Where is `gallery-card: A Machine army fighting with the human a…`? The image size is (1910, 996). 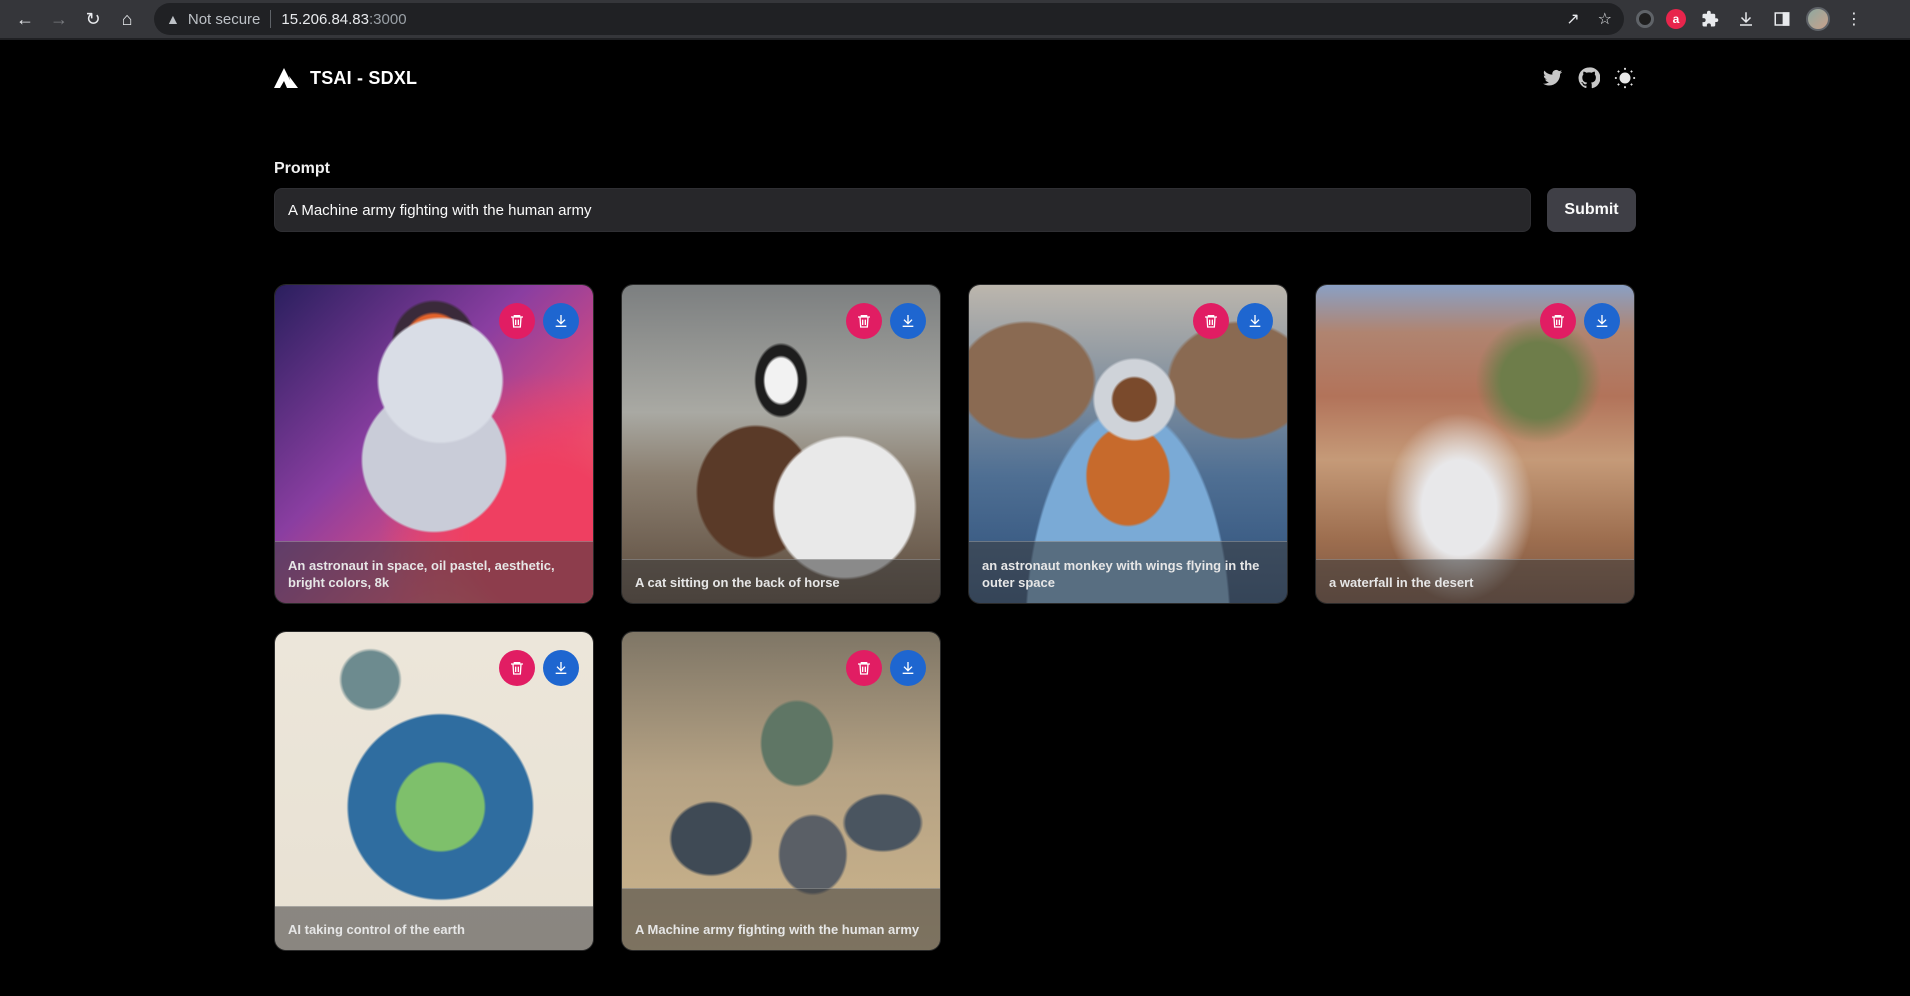
gallery-card: A Machine army fighting with the human a… is located at coordinates (781, 791).